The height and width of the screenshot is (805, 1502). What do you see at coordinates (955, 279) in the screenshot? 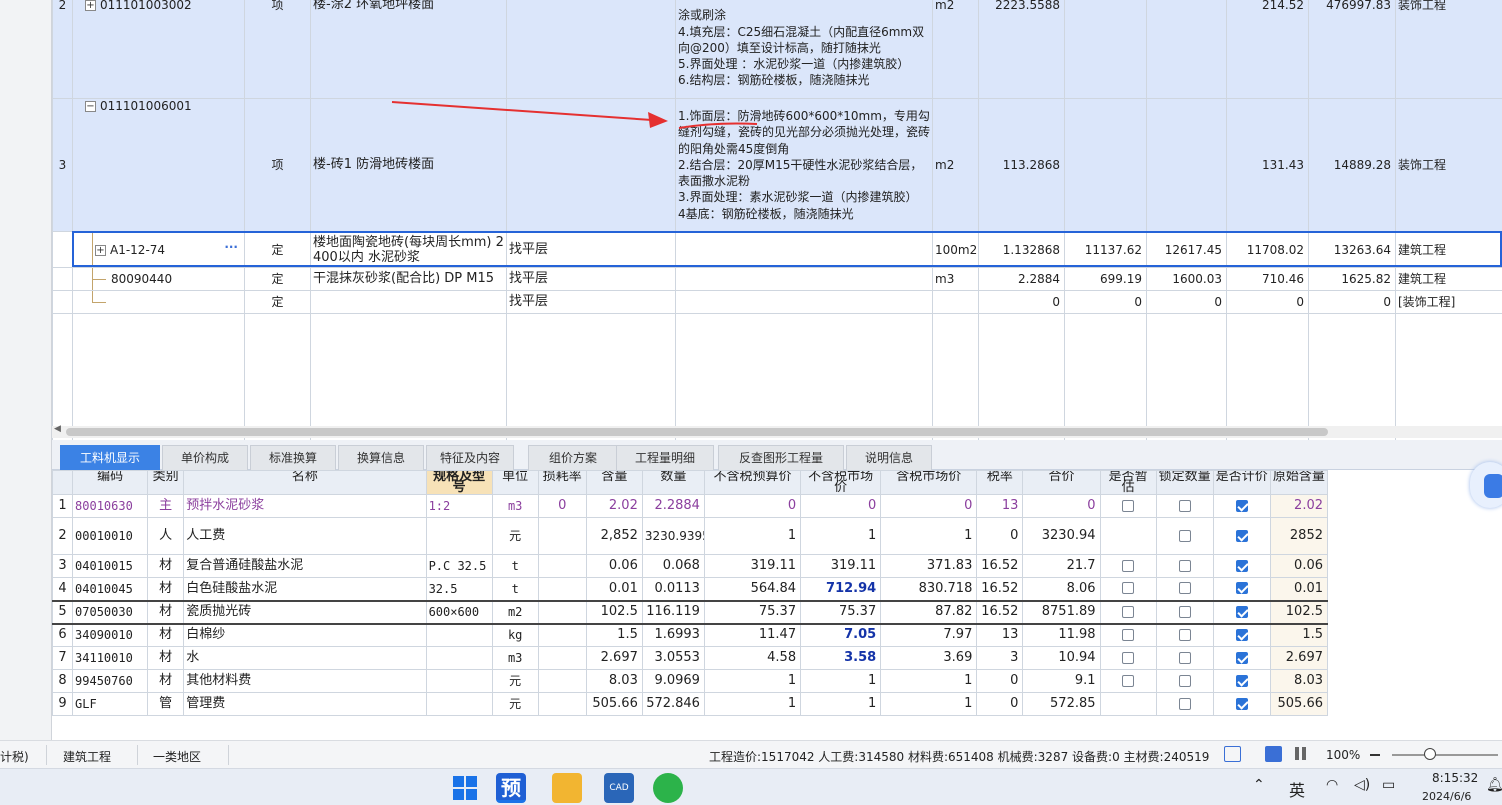
I see `bill-cell-unit: m3` at bounding box center [955, 279].